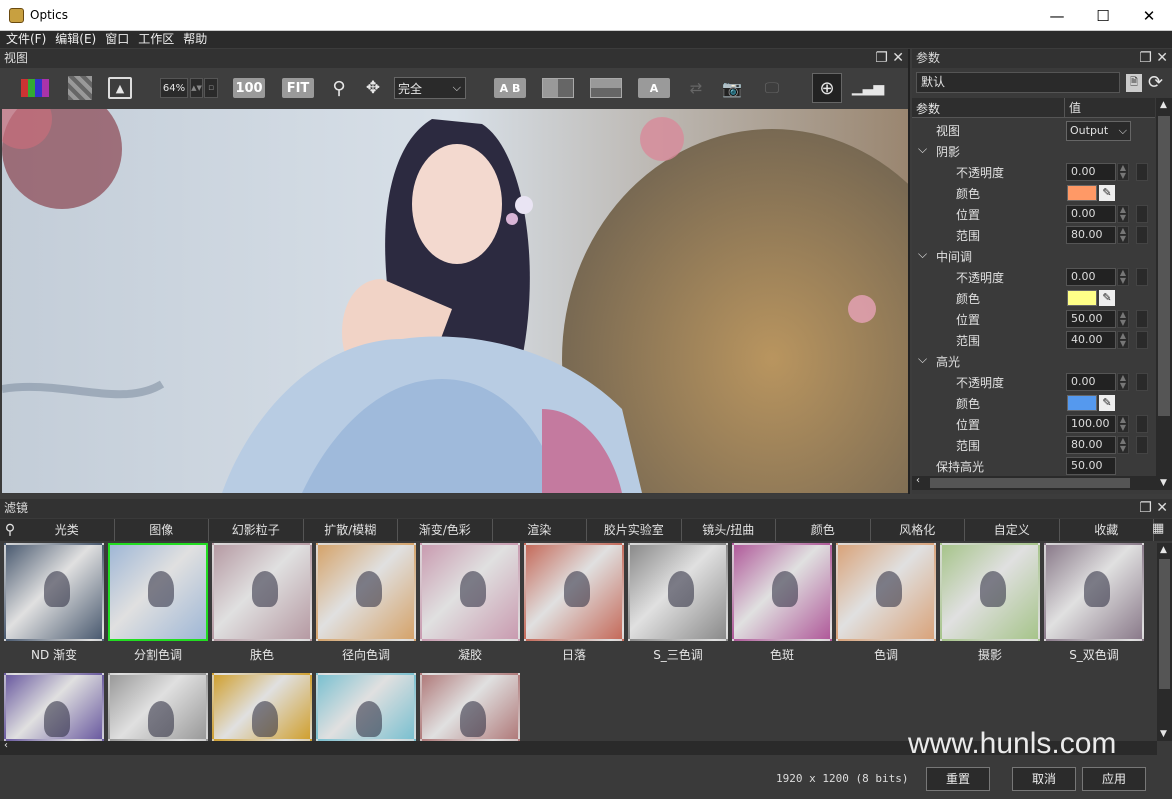  Describe the element at coordinates (1091, 424) in the screenshot. I see `param-value-field: 100.00` at that location.